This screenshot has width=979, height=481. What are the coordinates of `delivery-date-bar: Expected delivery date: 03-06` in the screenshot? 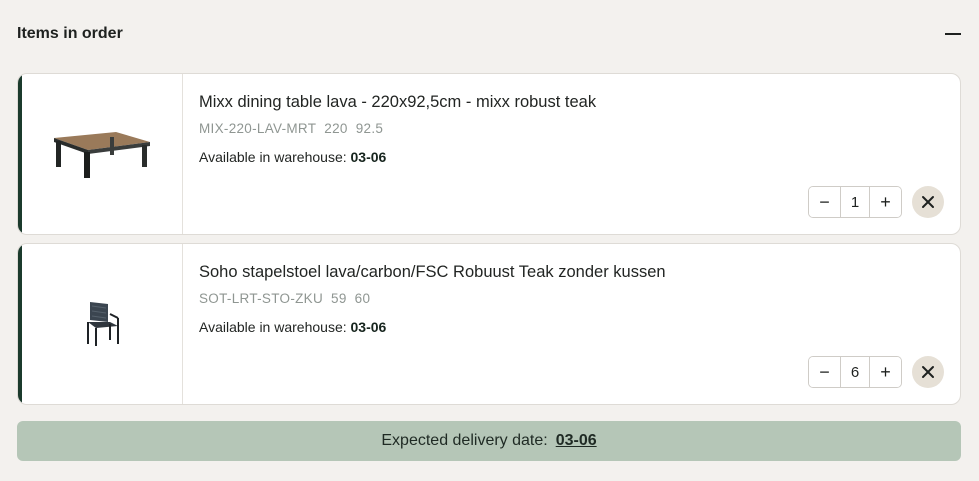 It's located at (489, 441).